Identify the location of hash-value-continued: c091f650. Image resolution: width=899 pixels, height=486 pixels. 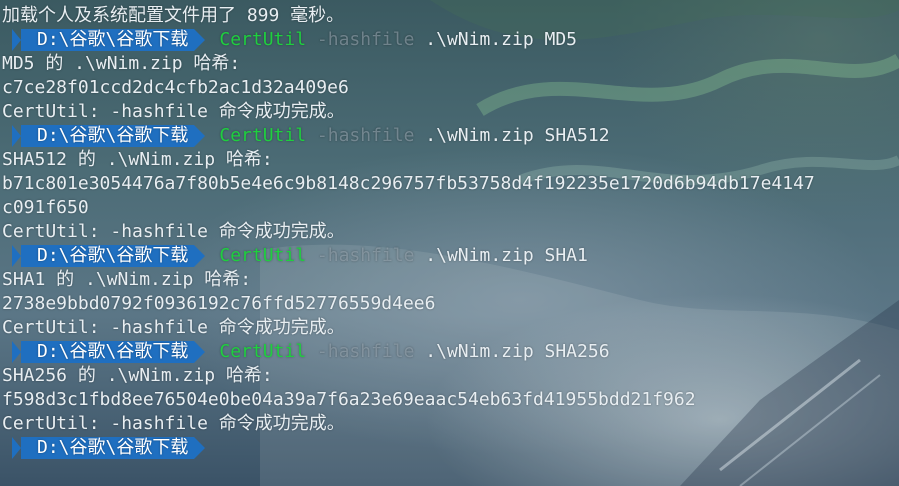
(45, 207).